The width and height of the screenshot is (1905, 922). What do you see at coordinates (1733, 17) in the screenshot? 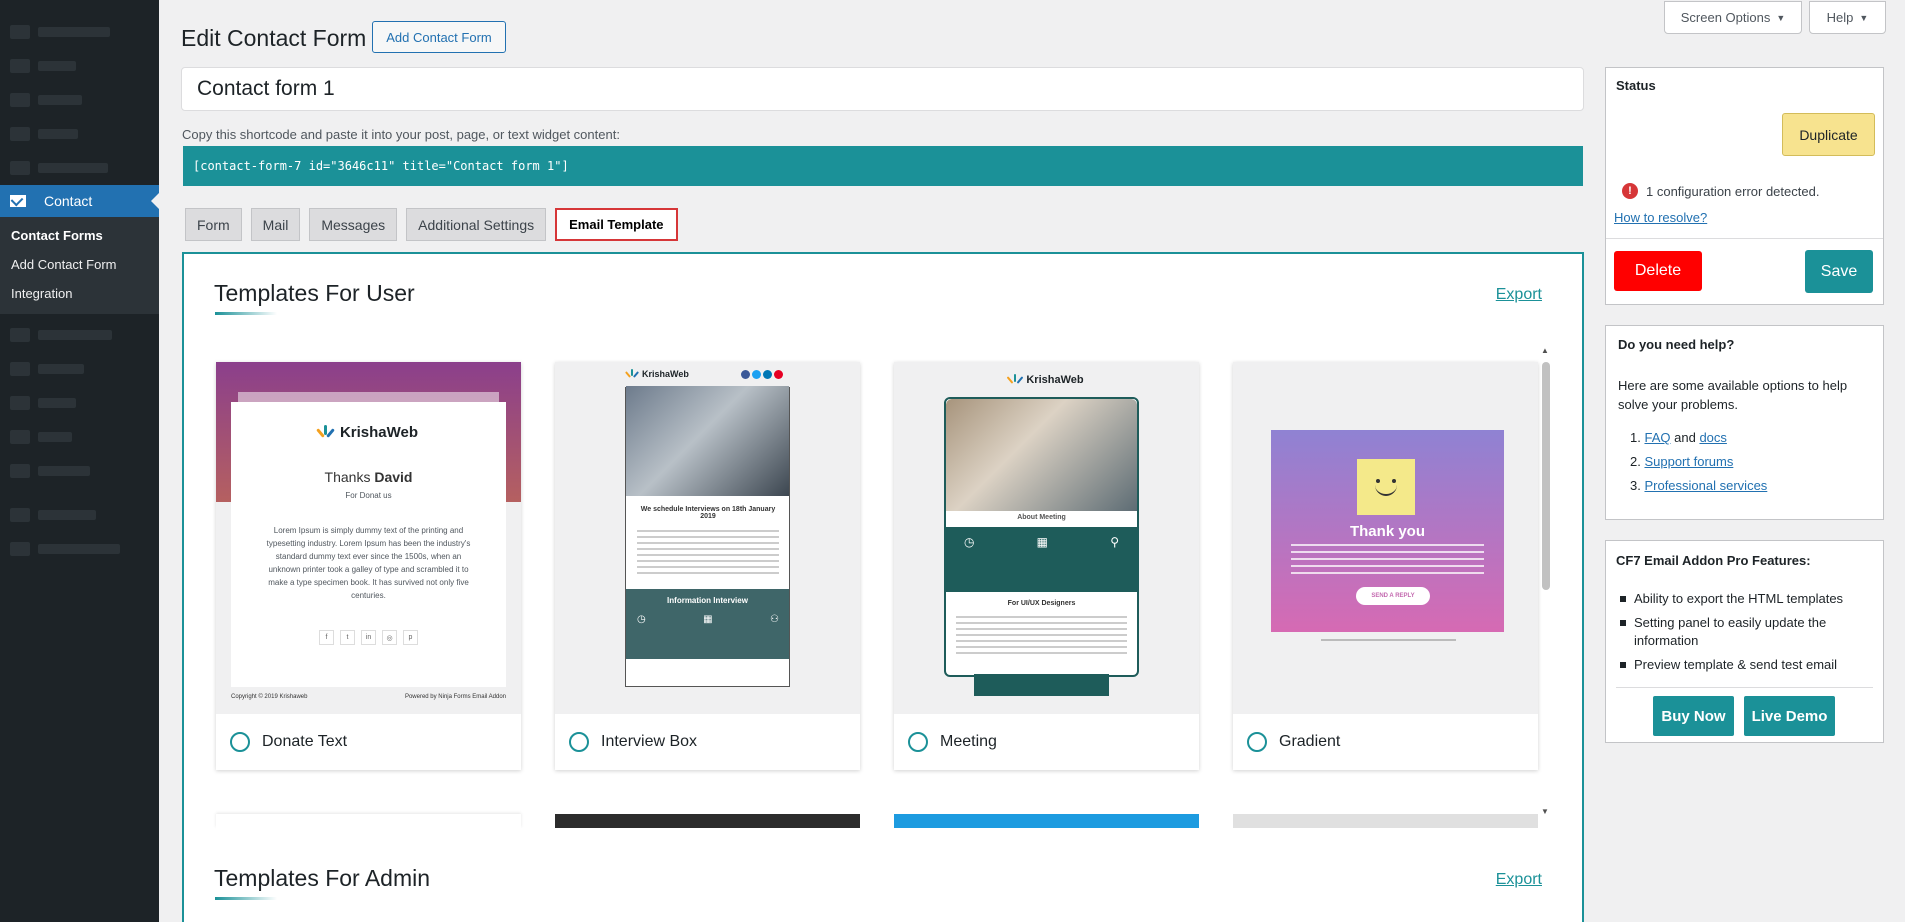
I see `screen-options-button: Screen Options ▼` at bounding box center [1733, 17].